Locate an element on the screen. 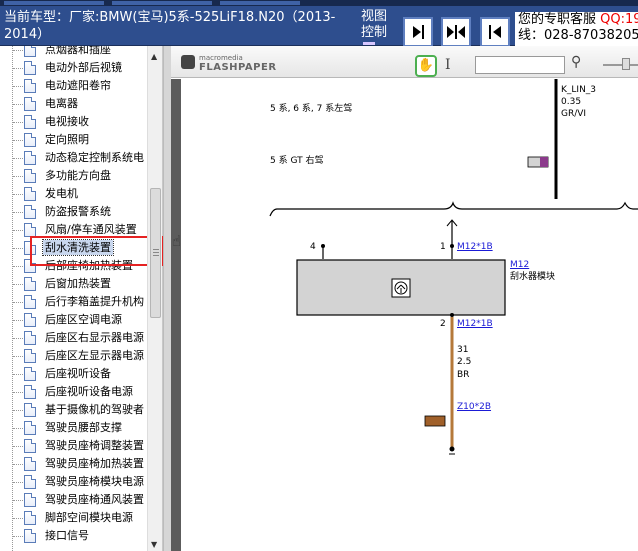  arrow-right-bar-icon is located at coordinates (418, 32).